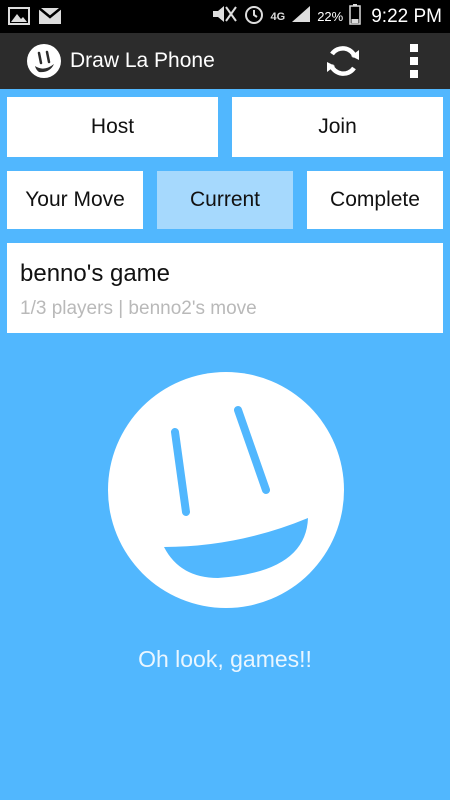 Image resolution: width=450 pixels, height=800 pixels. Describe the element at coordinates (375, 200) in the screenshot. I see `tab-complete: Complete` at that location.